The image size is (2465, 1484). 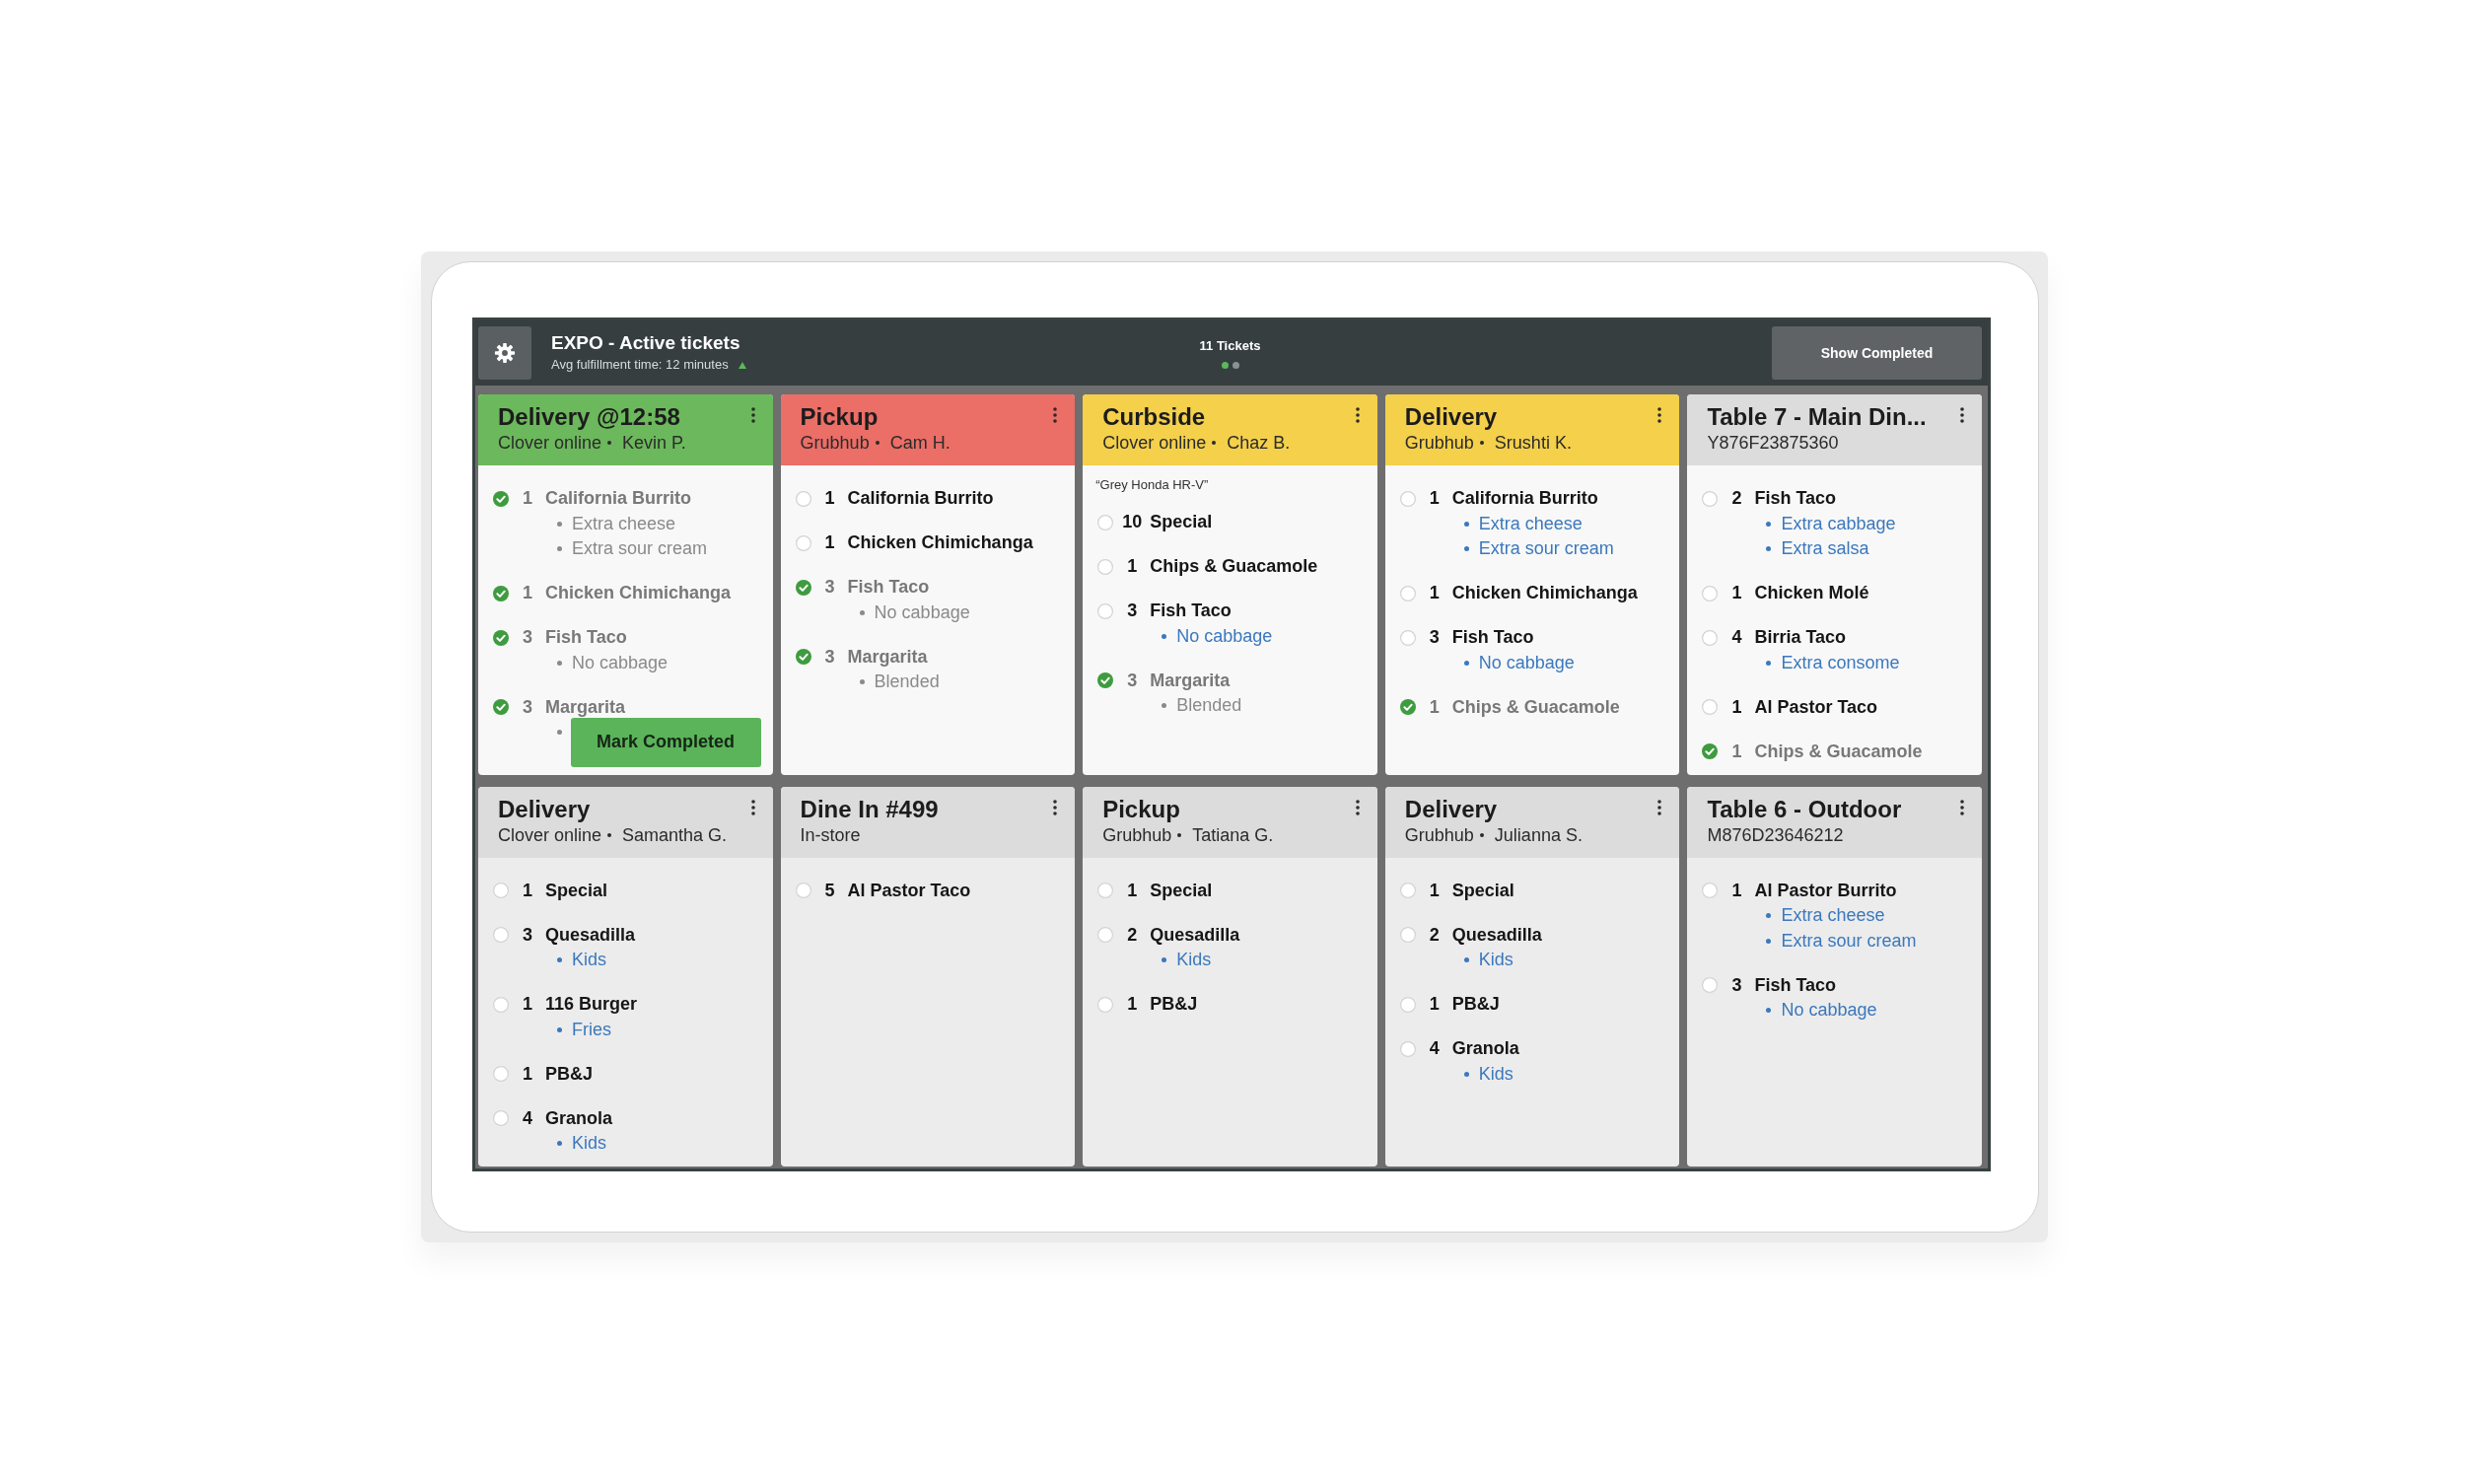 What do you see at coordinates (1154, 443) in the screenshot?
I see `ticket-subtitle: Clover online` at bounding box center [1154, 443].